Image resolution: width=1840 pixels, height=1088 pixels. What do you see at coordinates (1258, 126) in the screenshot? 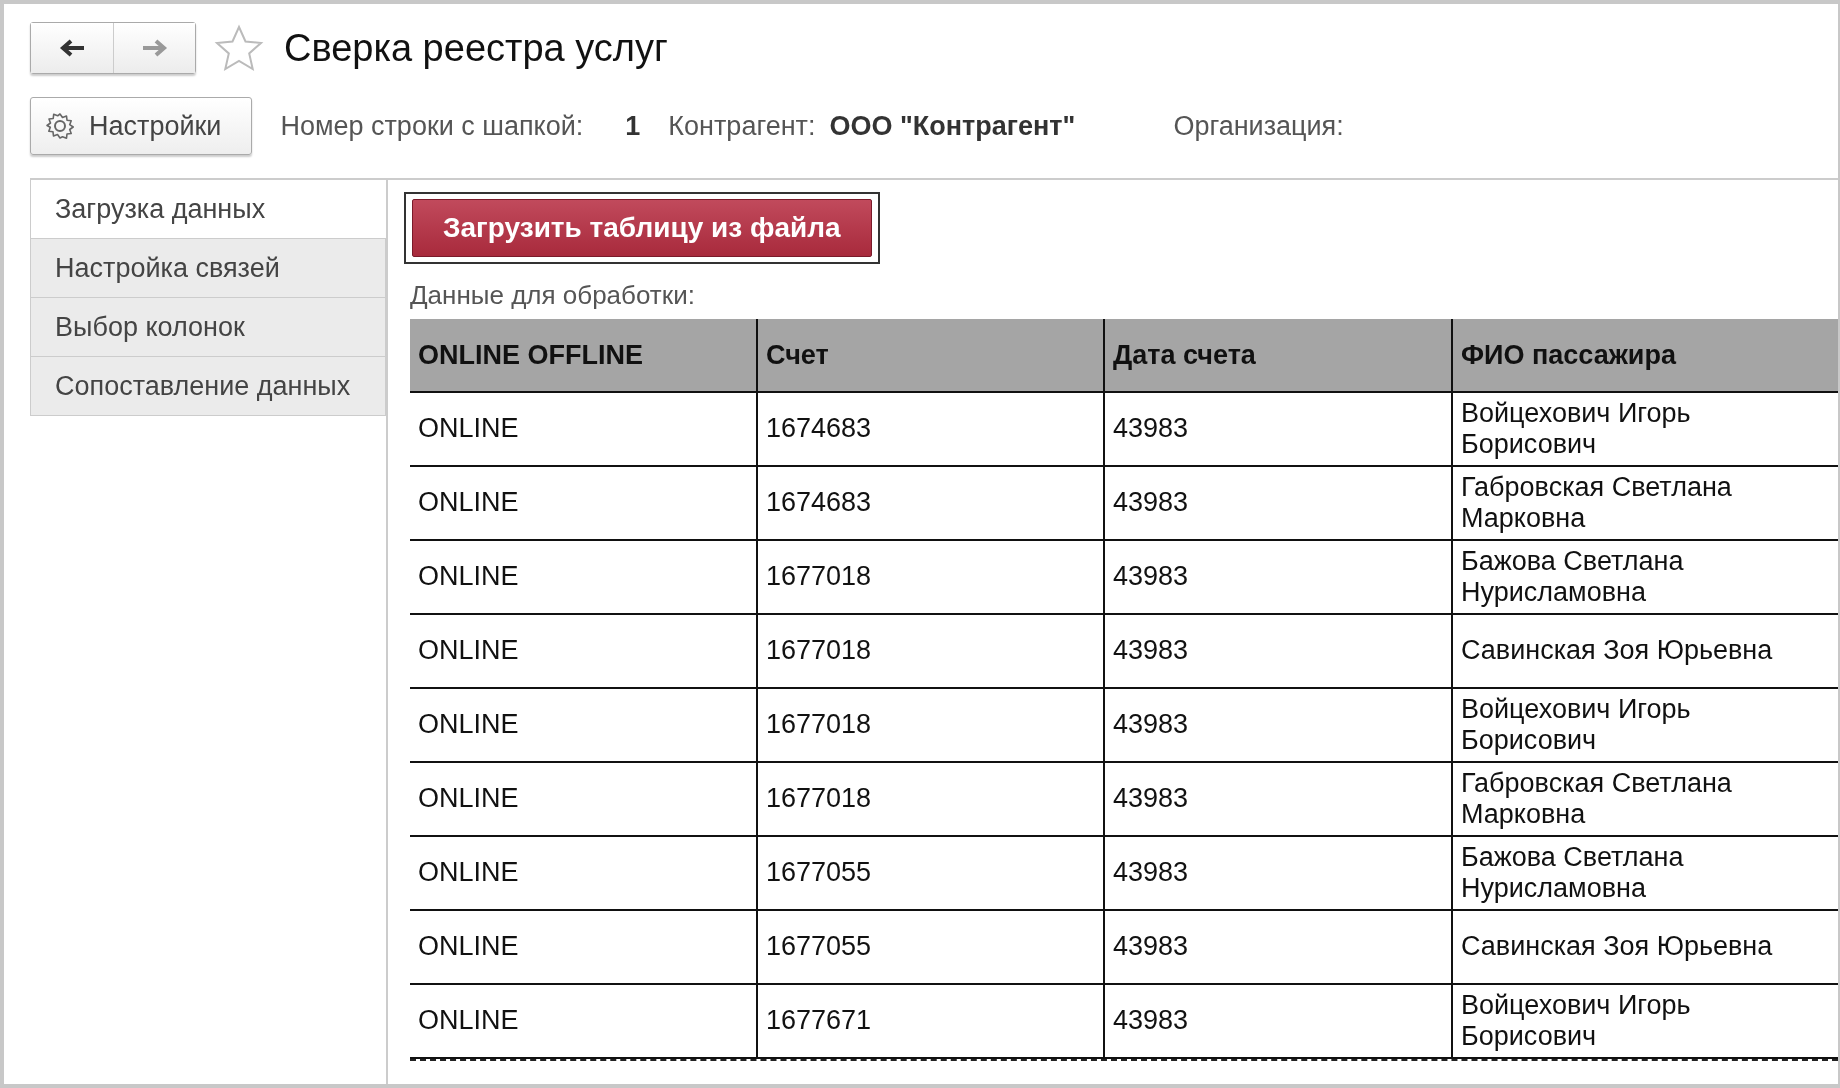
I see `field-label: Организация:` at bounding box center [1258, 126].